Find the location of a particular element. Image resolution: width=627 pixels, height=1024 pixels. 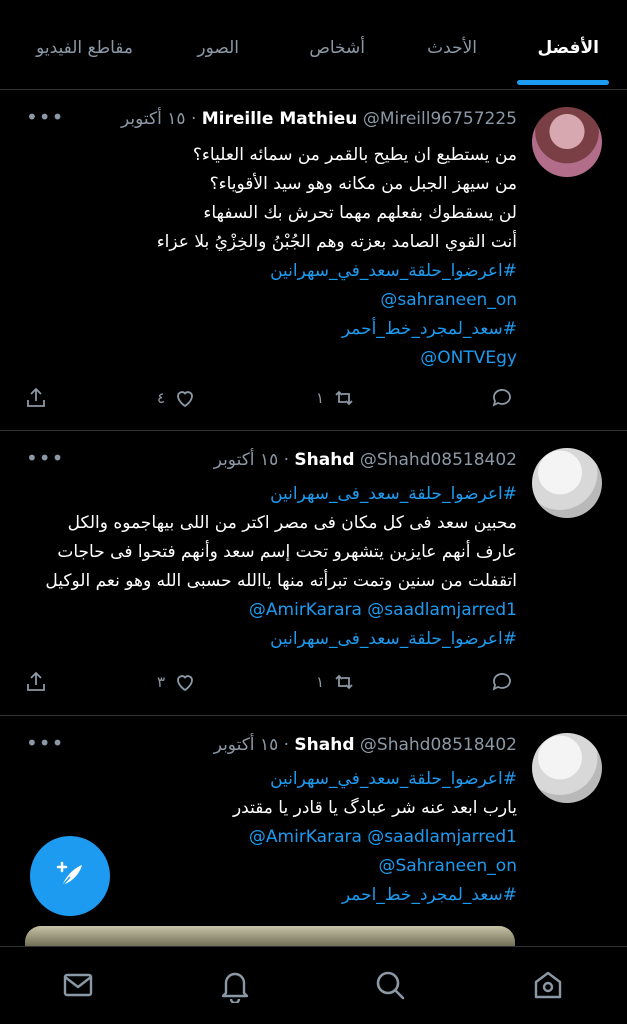

tweet-line: لن يسقطوك بفعلهم مهما تحرش بك السفهاء is located at coordinates (360, 213).